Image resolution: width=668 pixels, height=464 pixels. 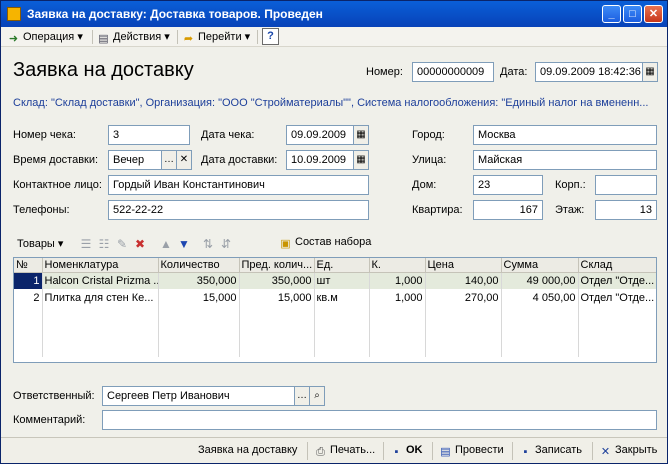 What do you see at coordinates (216, 37) in the screenshot?
I see `goto-menu: ➦ Перейти ▾` at bounding box center [216, 37].